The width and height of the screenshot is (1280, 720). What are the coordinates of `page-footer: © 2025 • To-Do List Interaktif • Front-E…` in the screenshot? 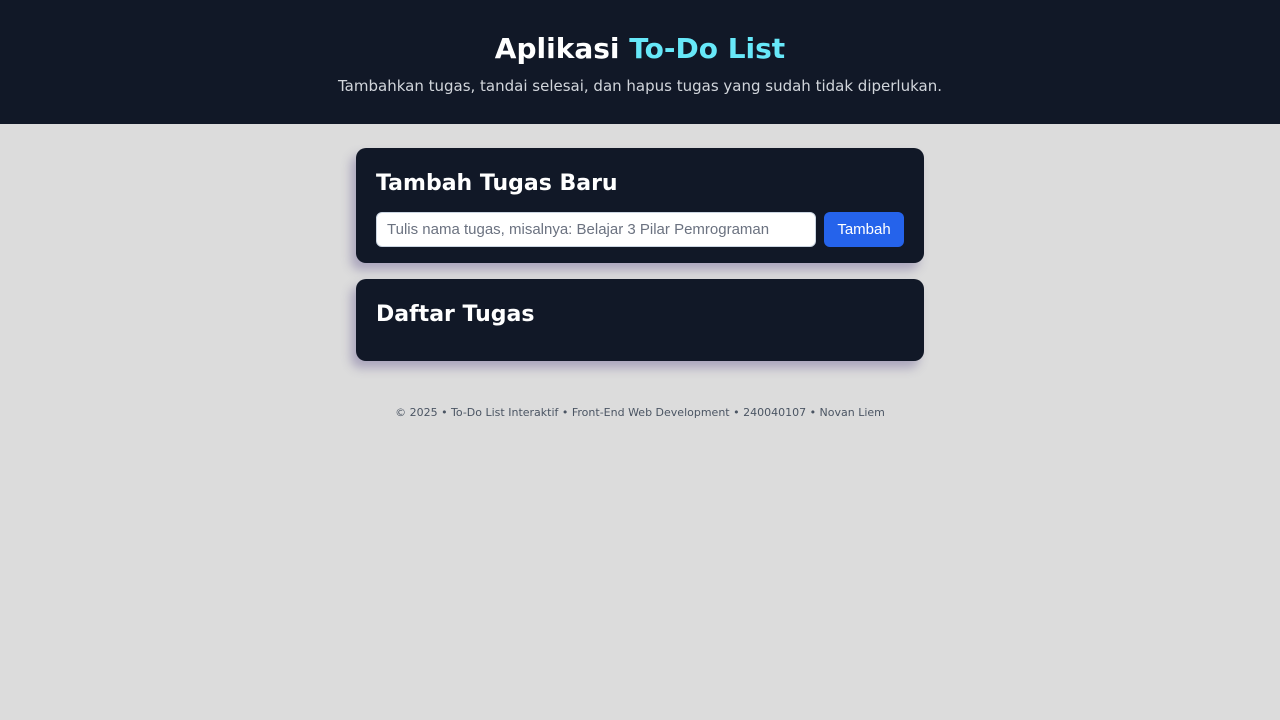 It's located at (640, 412).